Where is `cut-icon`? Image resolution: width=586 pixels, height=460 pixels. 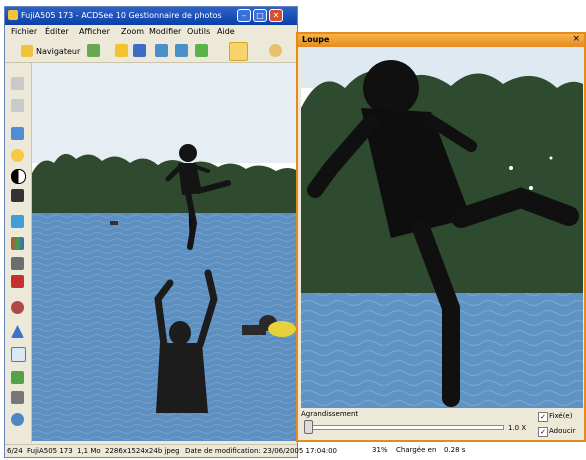
cut-icon is located at coordinates (17, 83).